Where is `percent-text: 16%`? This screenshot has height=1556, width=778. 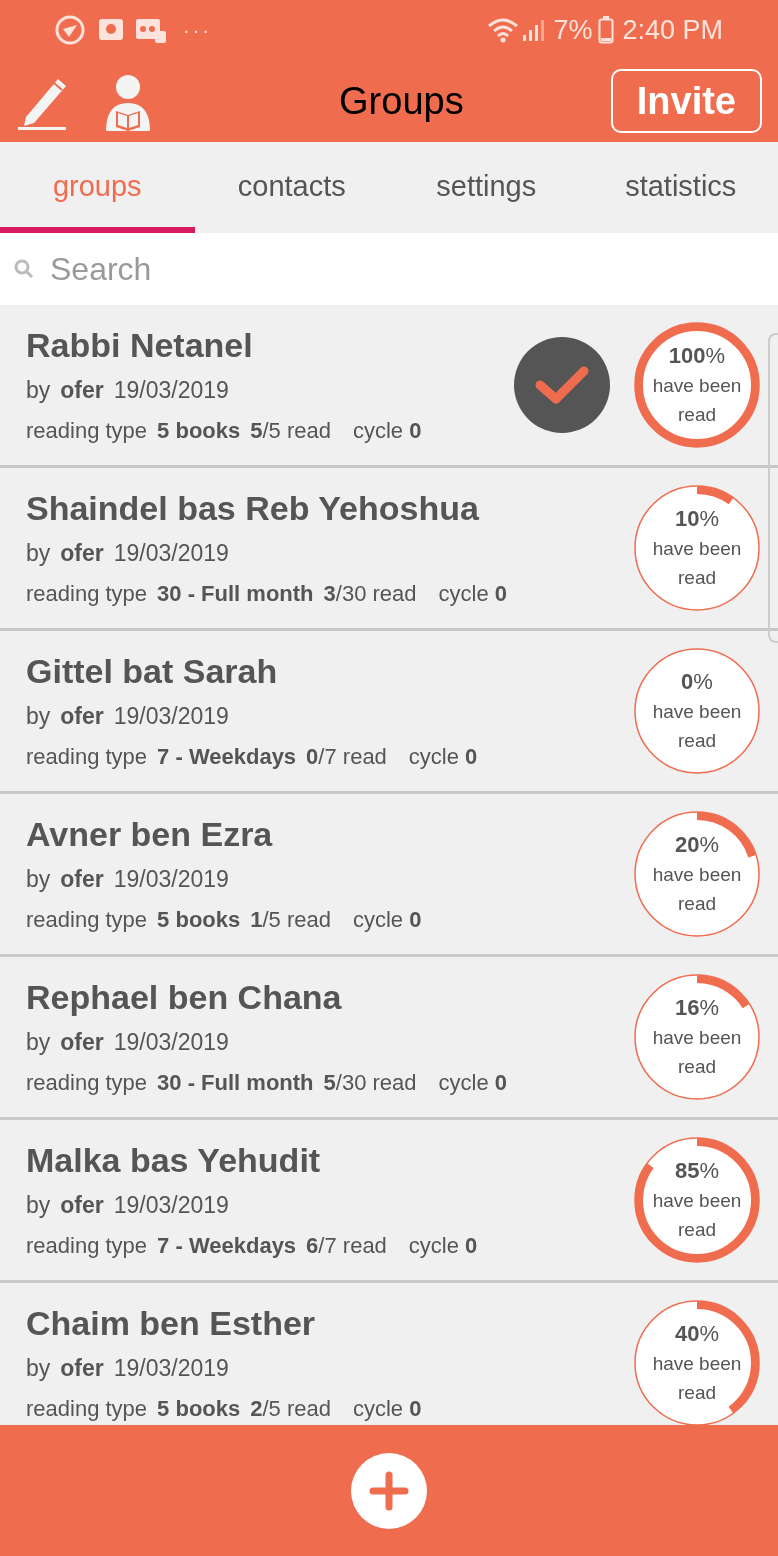 percent-text: 16% is located at coordinates (696, 1008).